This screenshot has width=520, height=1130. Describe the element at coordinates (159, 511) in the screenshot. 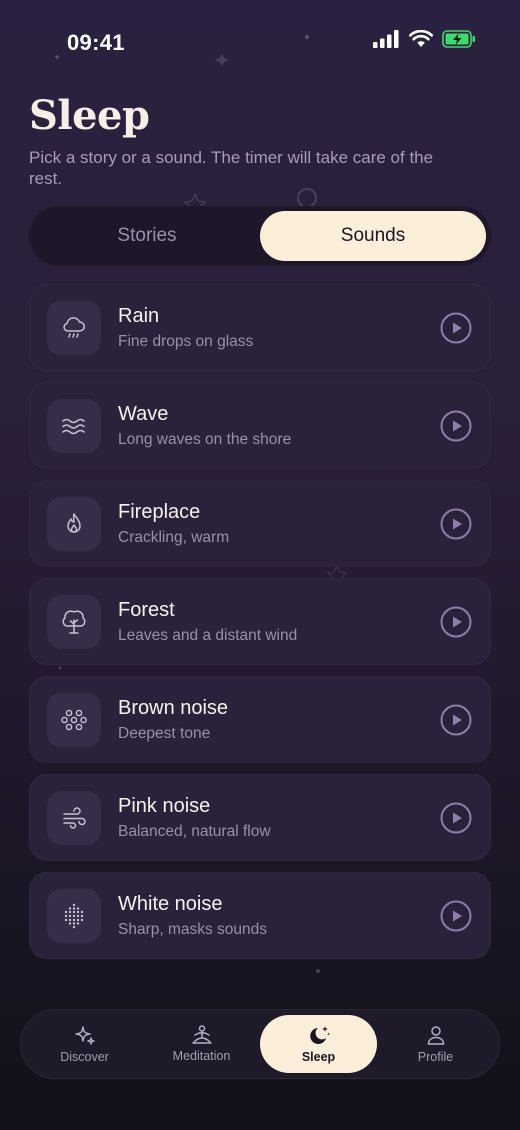

I see `sound-title: Fireplace` at that location.